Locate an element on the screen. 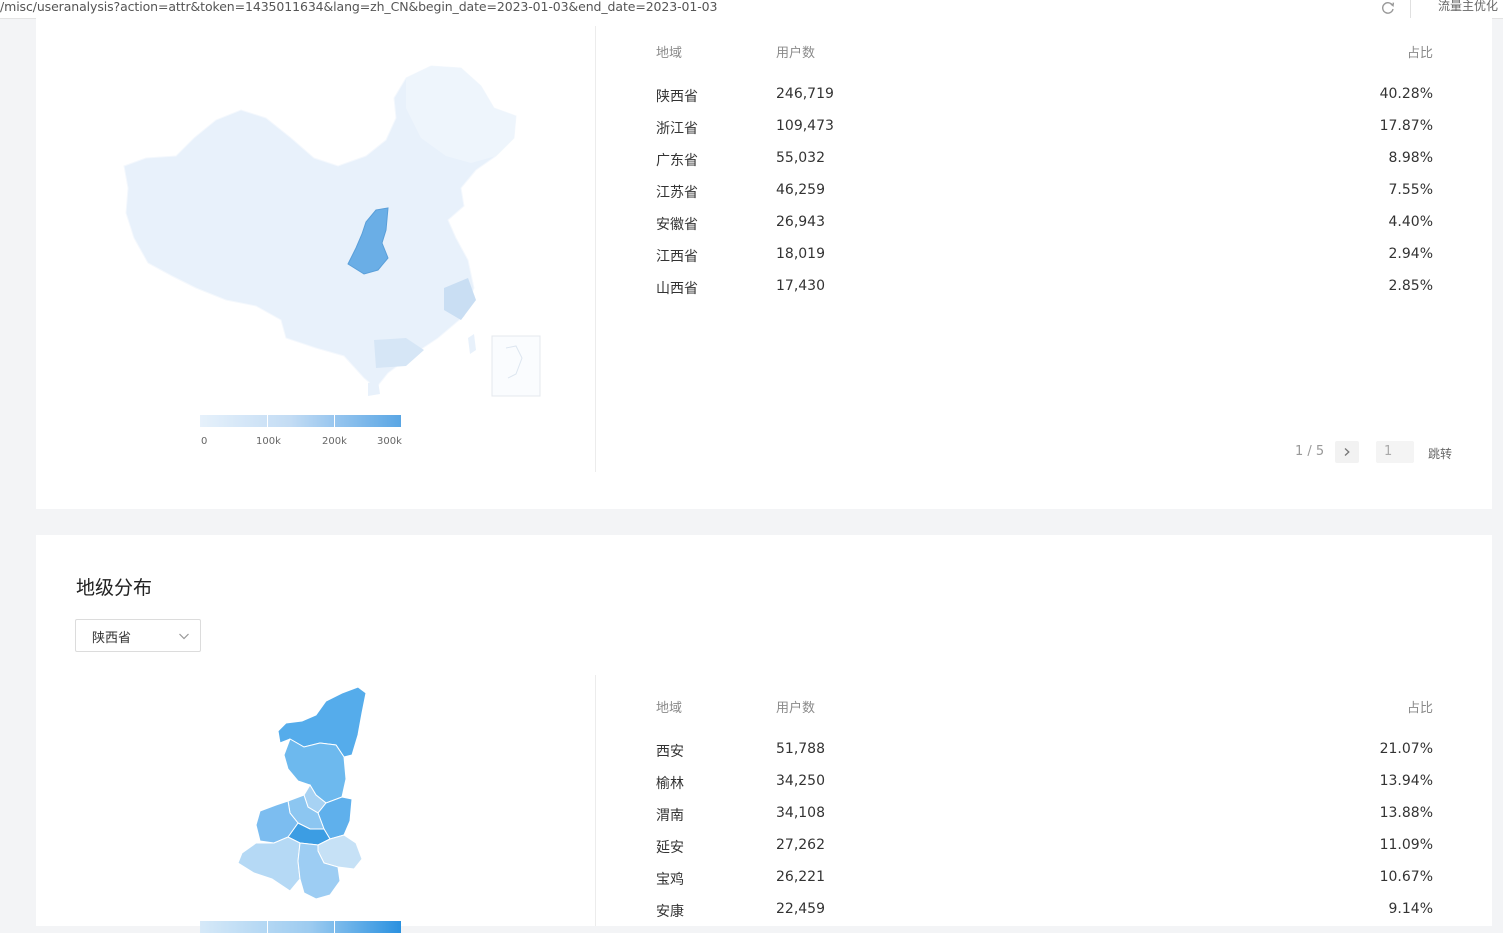 The height and width of the screenshot is (933, 1503). region-cell: 山西省 is located at coordinates (677, 289).